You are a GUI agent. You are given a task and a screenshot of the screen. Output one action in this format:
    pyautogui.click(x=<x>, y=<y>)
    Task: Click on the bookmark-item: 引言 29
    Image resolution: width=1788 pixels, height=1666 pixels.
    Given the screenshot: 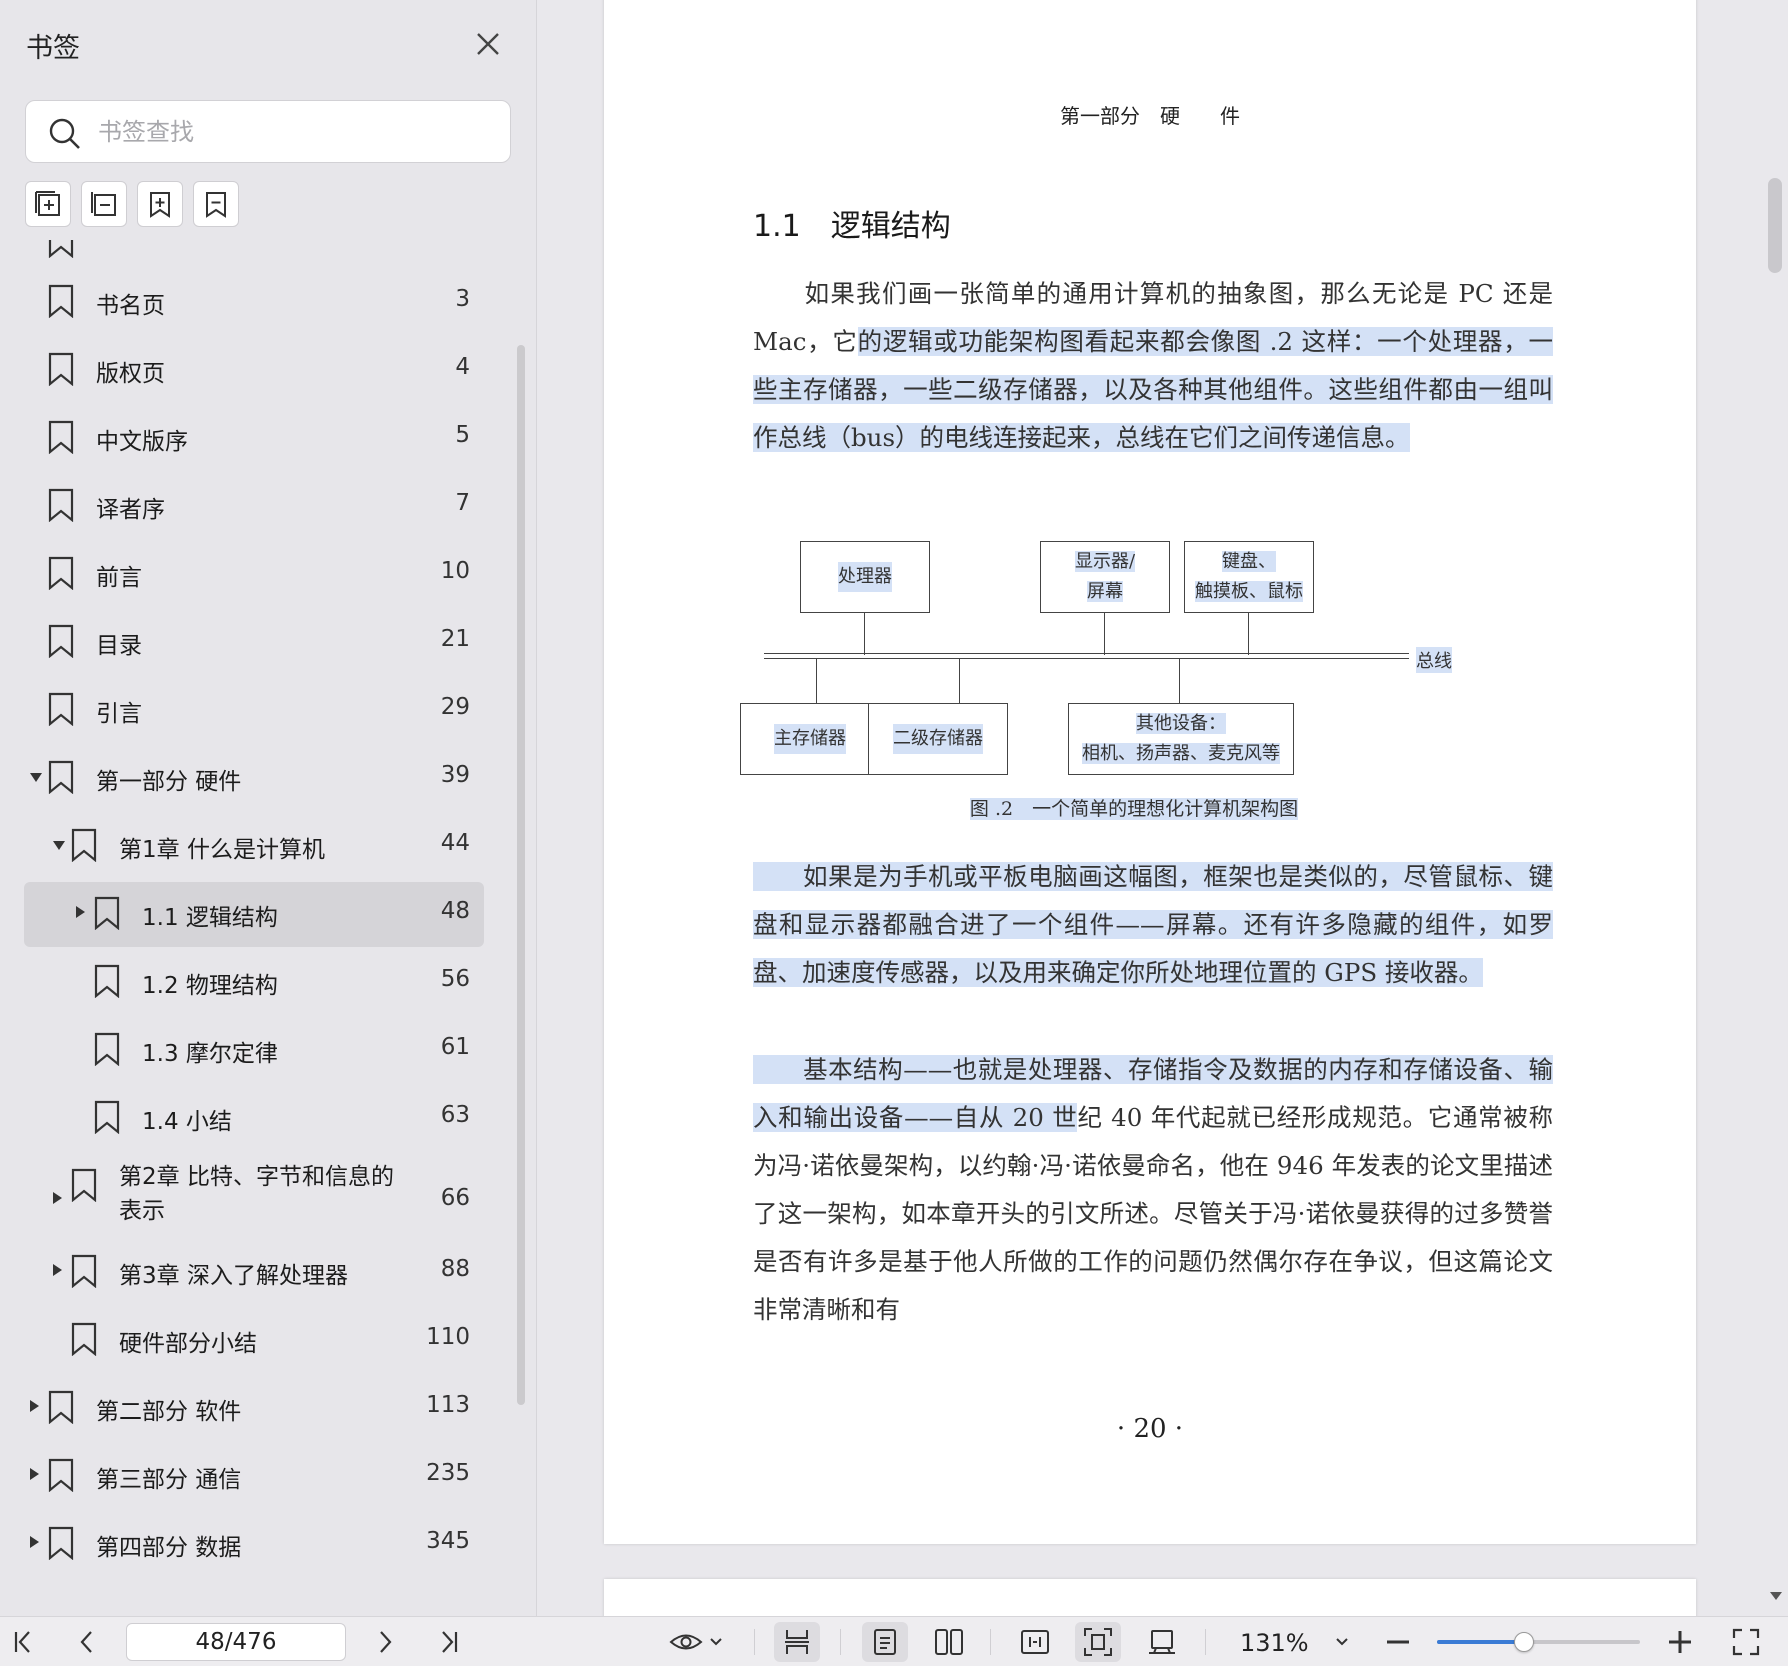 What is the action you would take?
    pyautogui.click(x=254, y=708)
    